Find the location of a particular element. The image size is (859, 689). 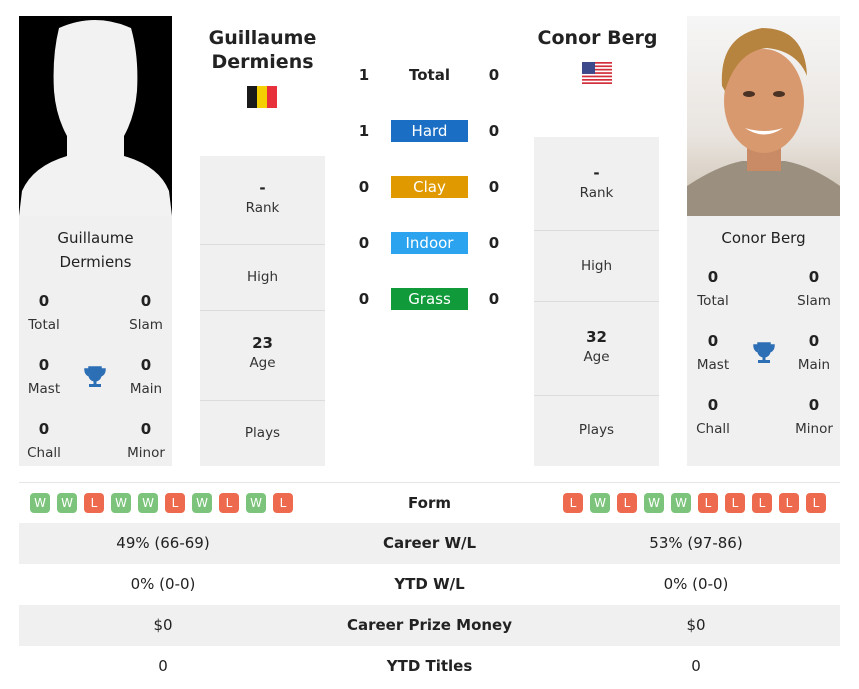

comparison-row-career-prize: $0 Career Prize Money $0 is located at coordinates (429, 625).